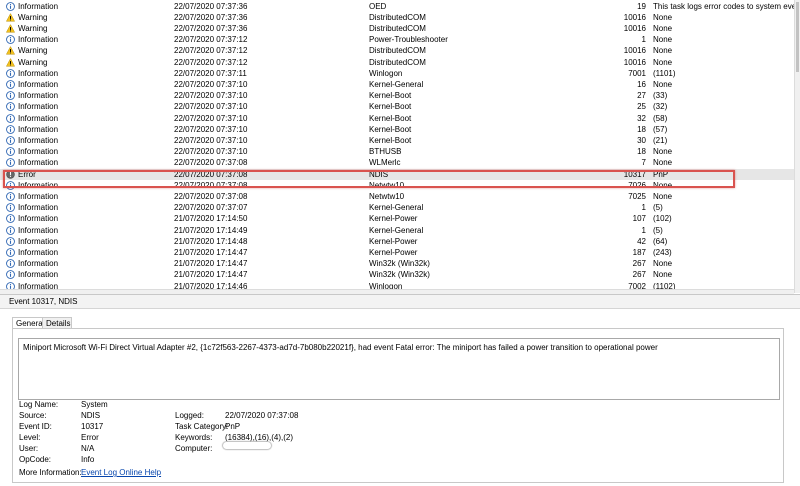 The height and width of the screenshot is (486, 800). What do you see at coordinates (211, 264) in the screenshot?
I see `event-date: 21/07/2020 17:14:47` at bounding box center [211, 264].